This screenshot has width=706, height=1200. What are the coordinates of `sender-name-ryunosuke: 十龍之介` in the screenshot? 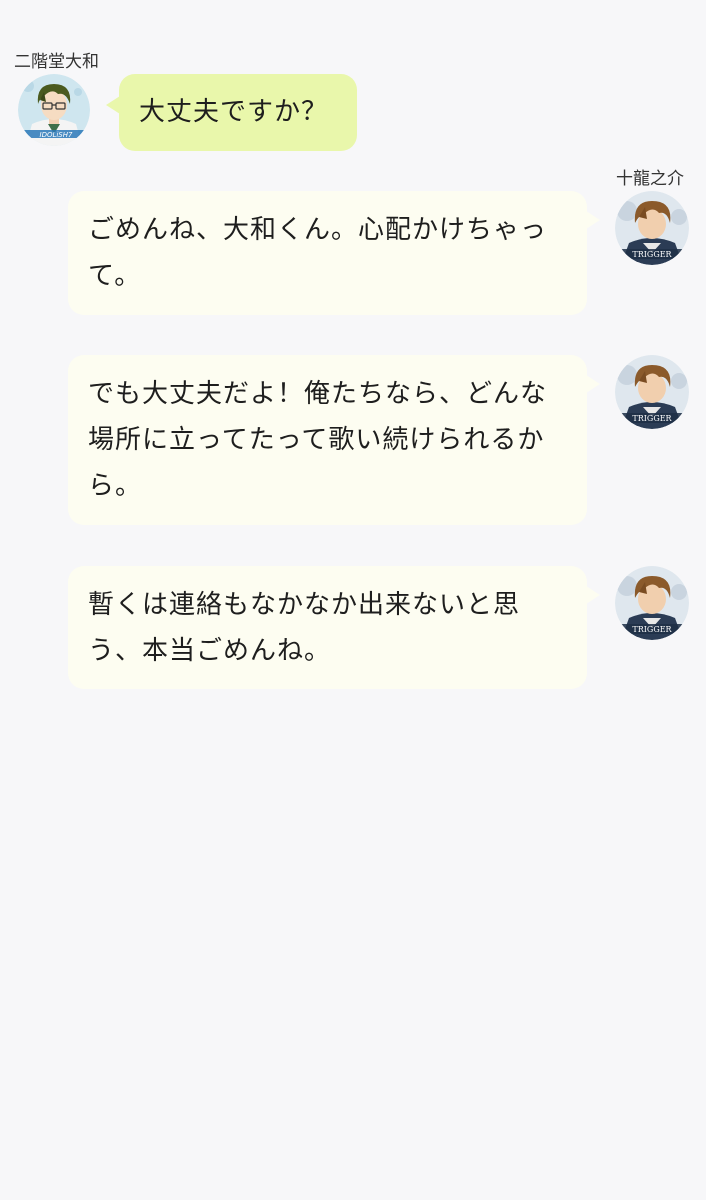 It's located at (650, 179).